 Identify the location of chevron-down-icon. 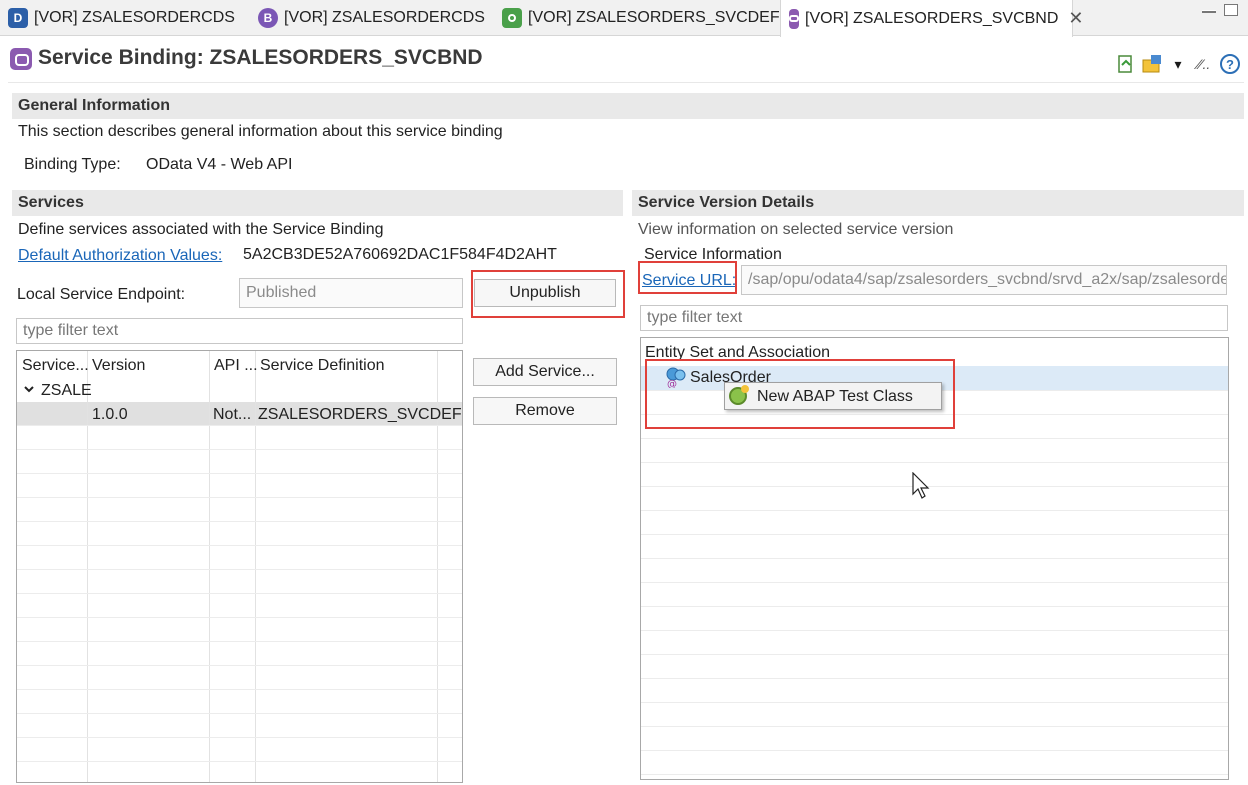
(29, 391).